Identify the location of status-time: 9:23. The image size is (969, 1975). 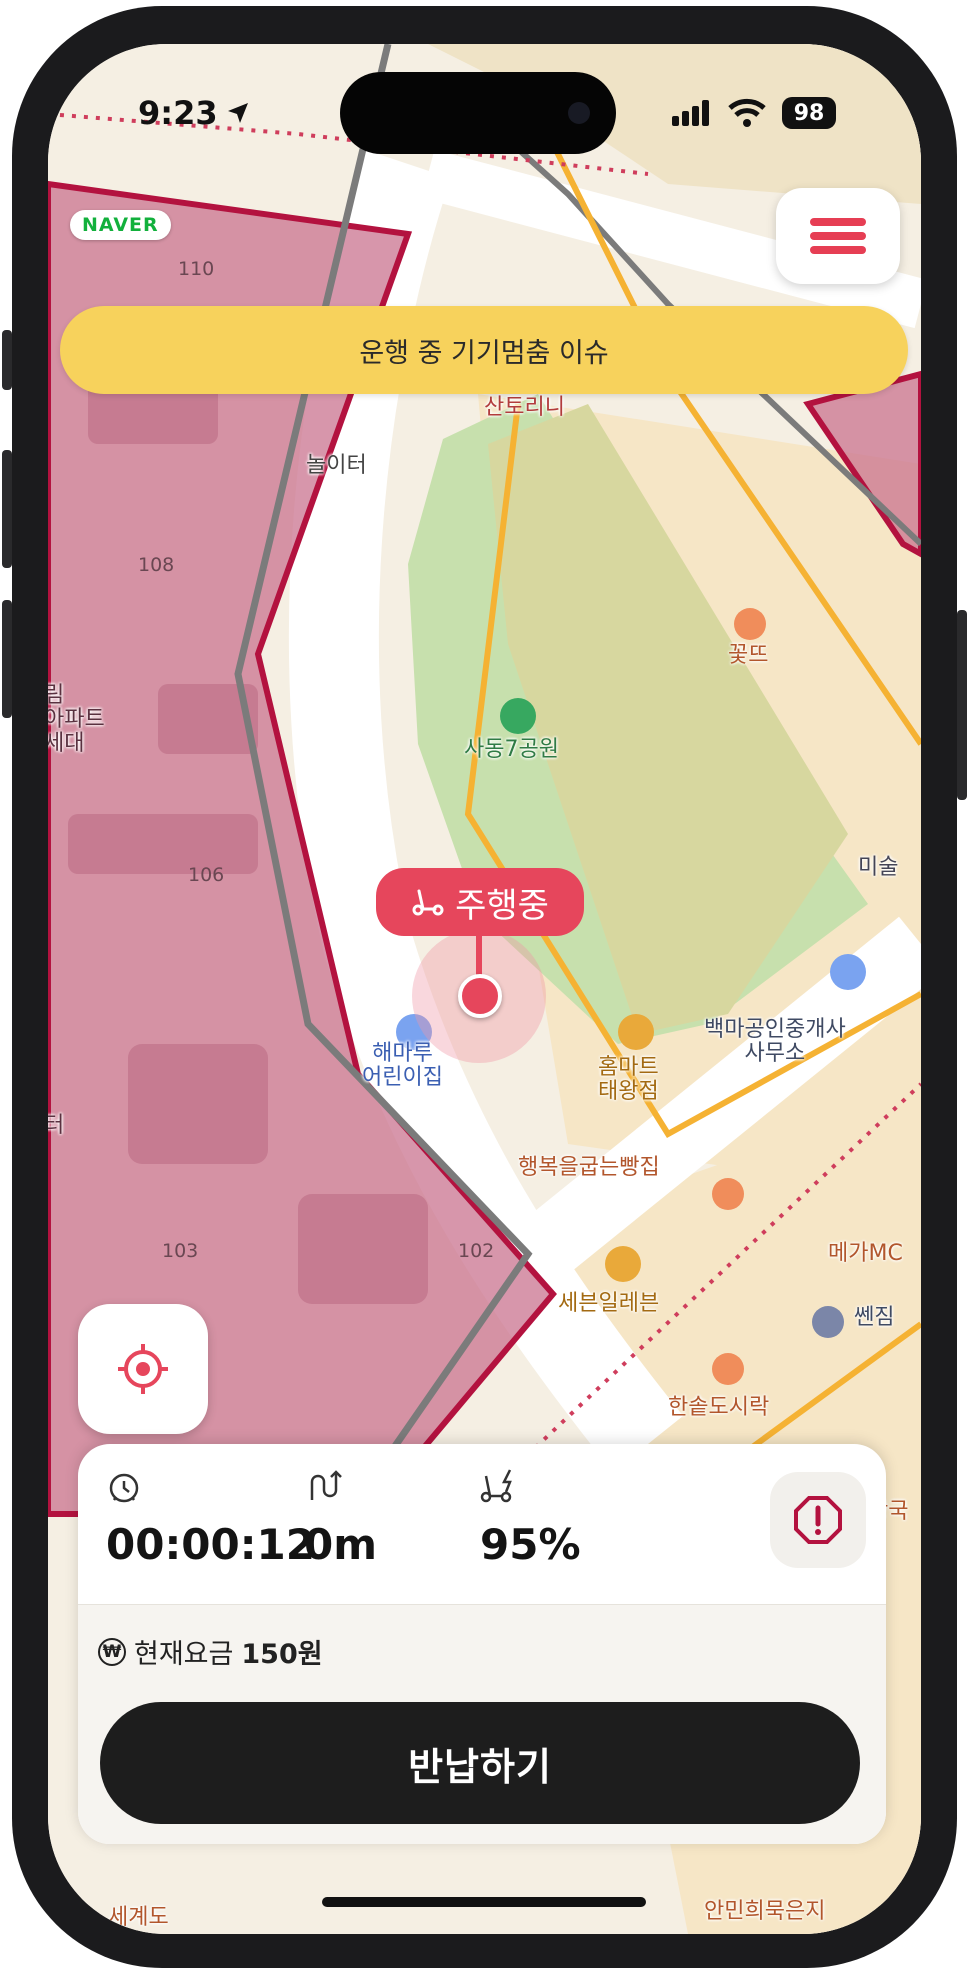
(194, 113).